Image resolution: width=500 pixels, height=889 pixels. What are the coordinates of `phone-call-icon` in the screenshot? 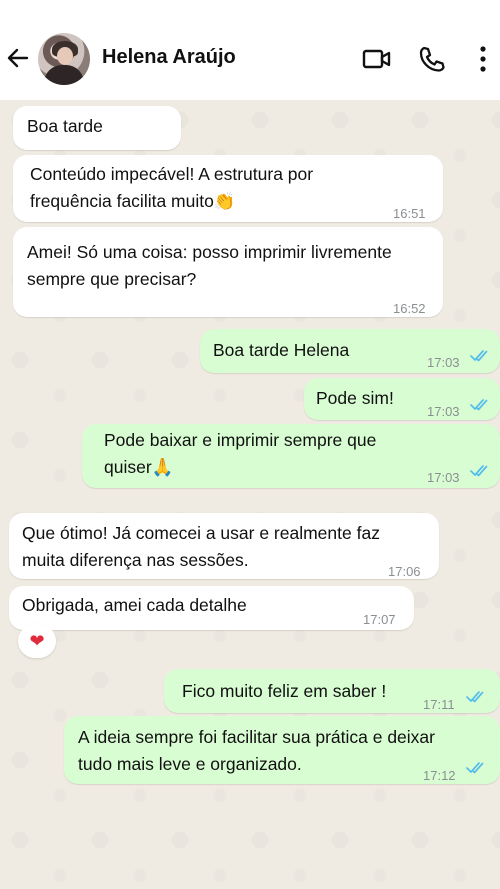 It's located at (432, 59).